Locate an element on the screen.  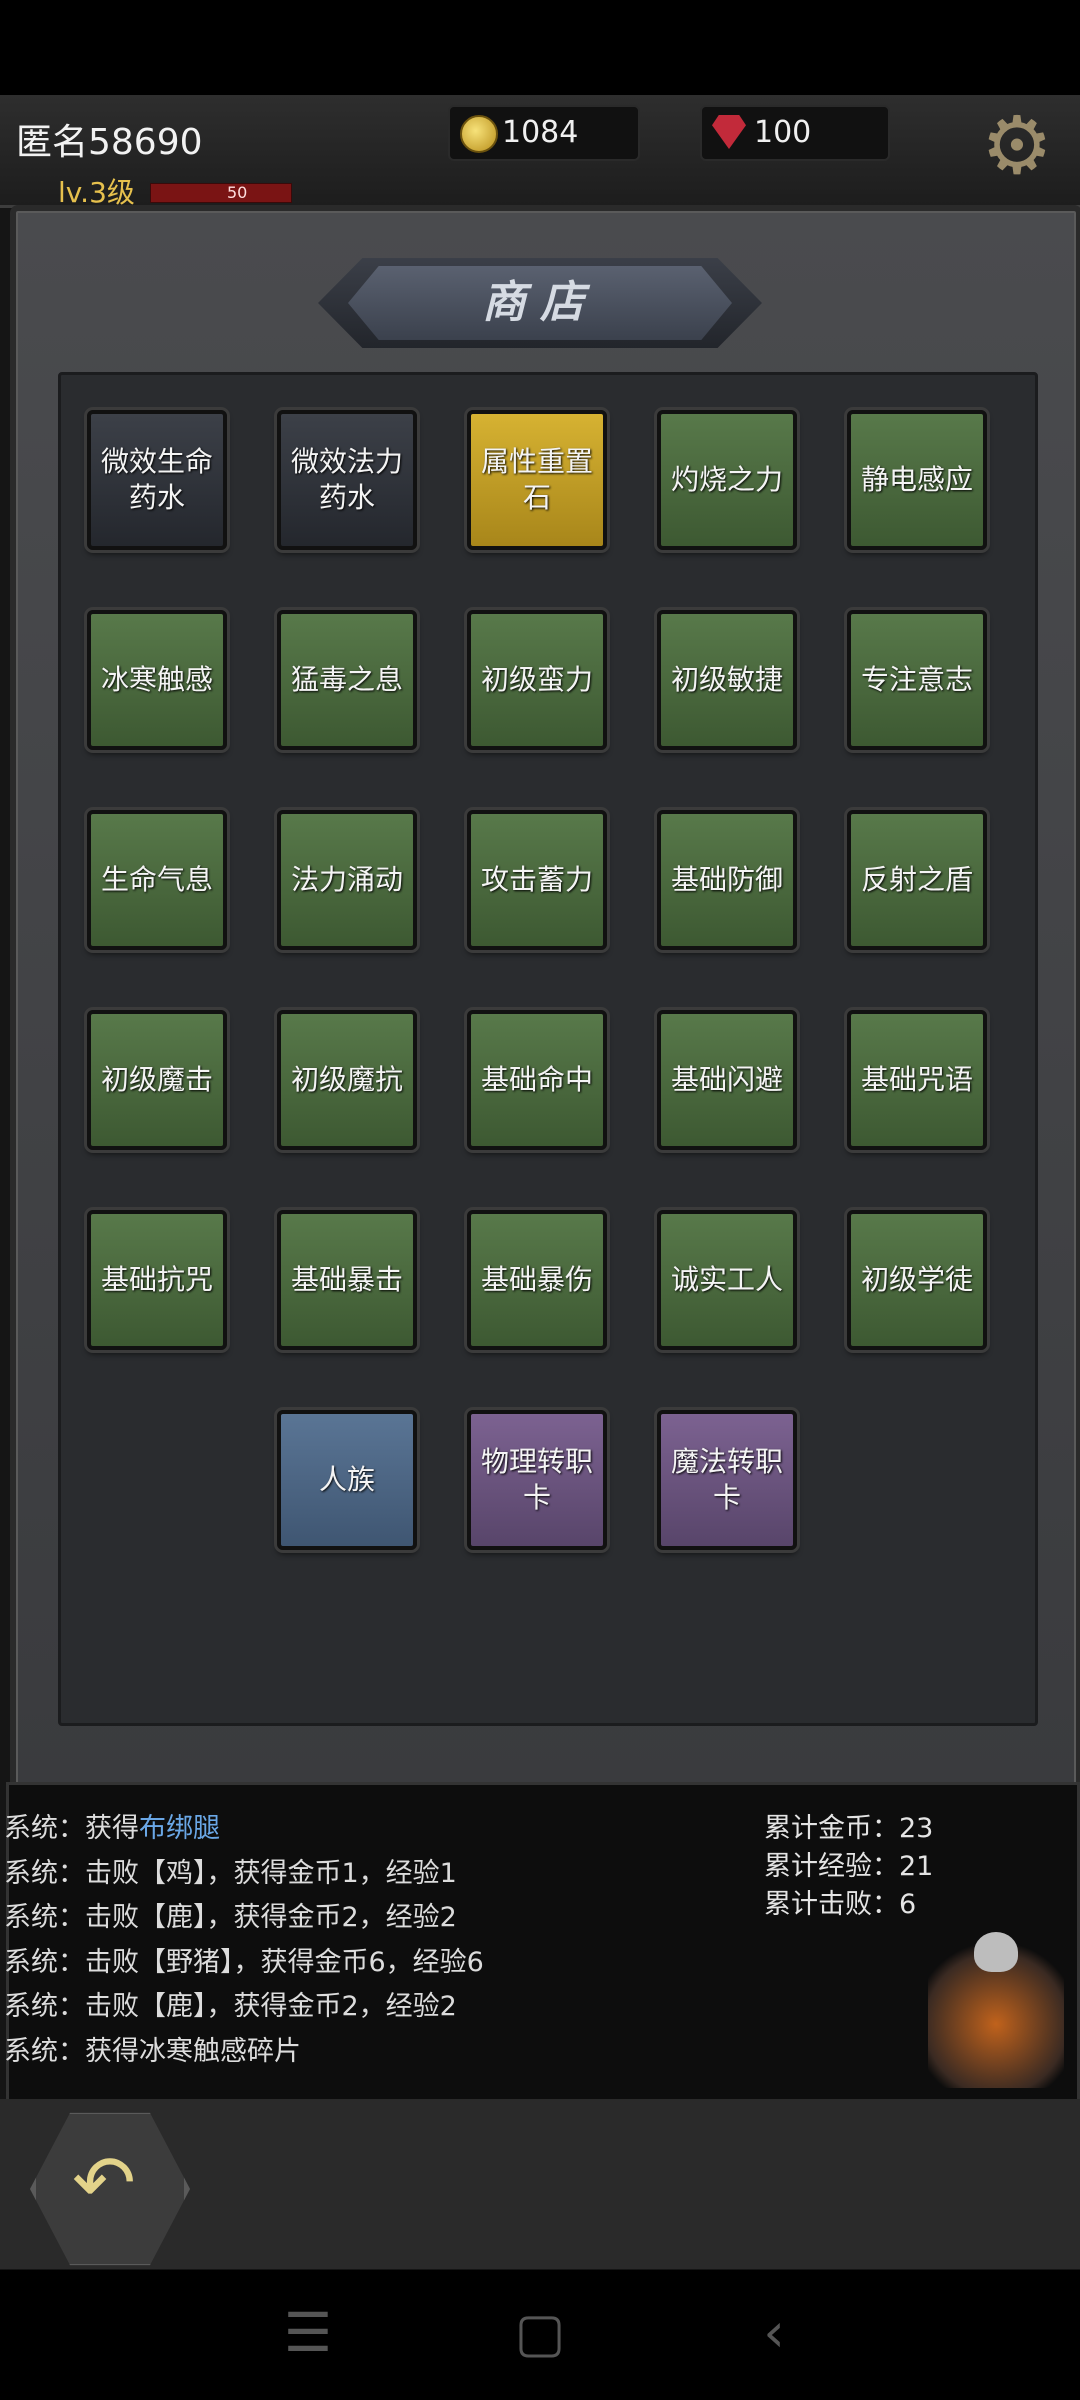
shop-item-label: 专注意志 is located at coordinates (916, 679).